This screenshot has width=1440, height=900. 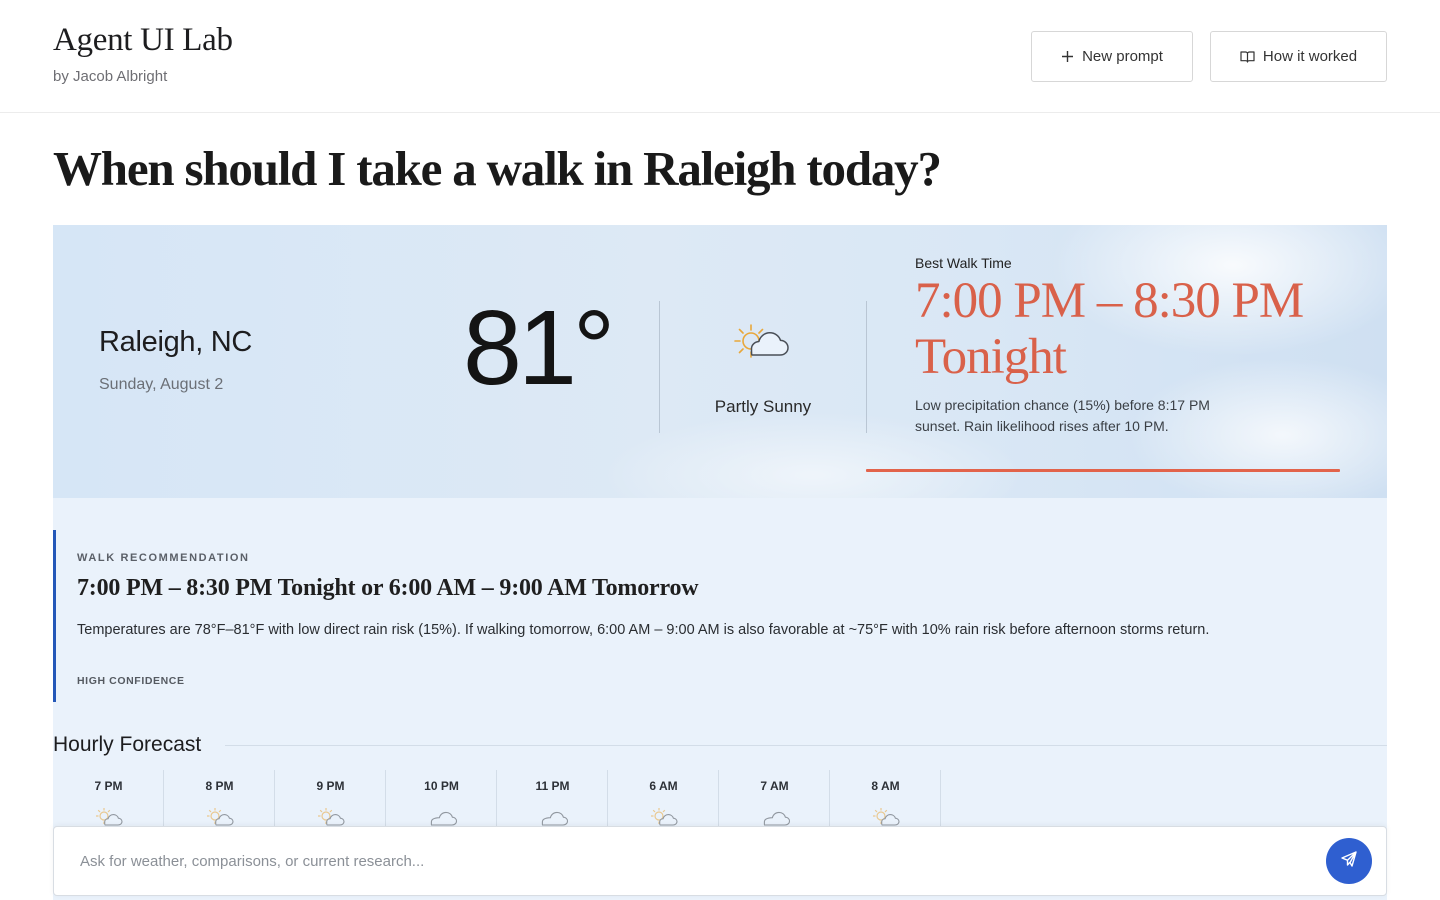 I want to click on hourly-time: 7 AM, so click(x=774, y=786).